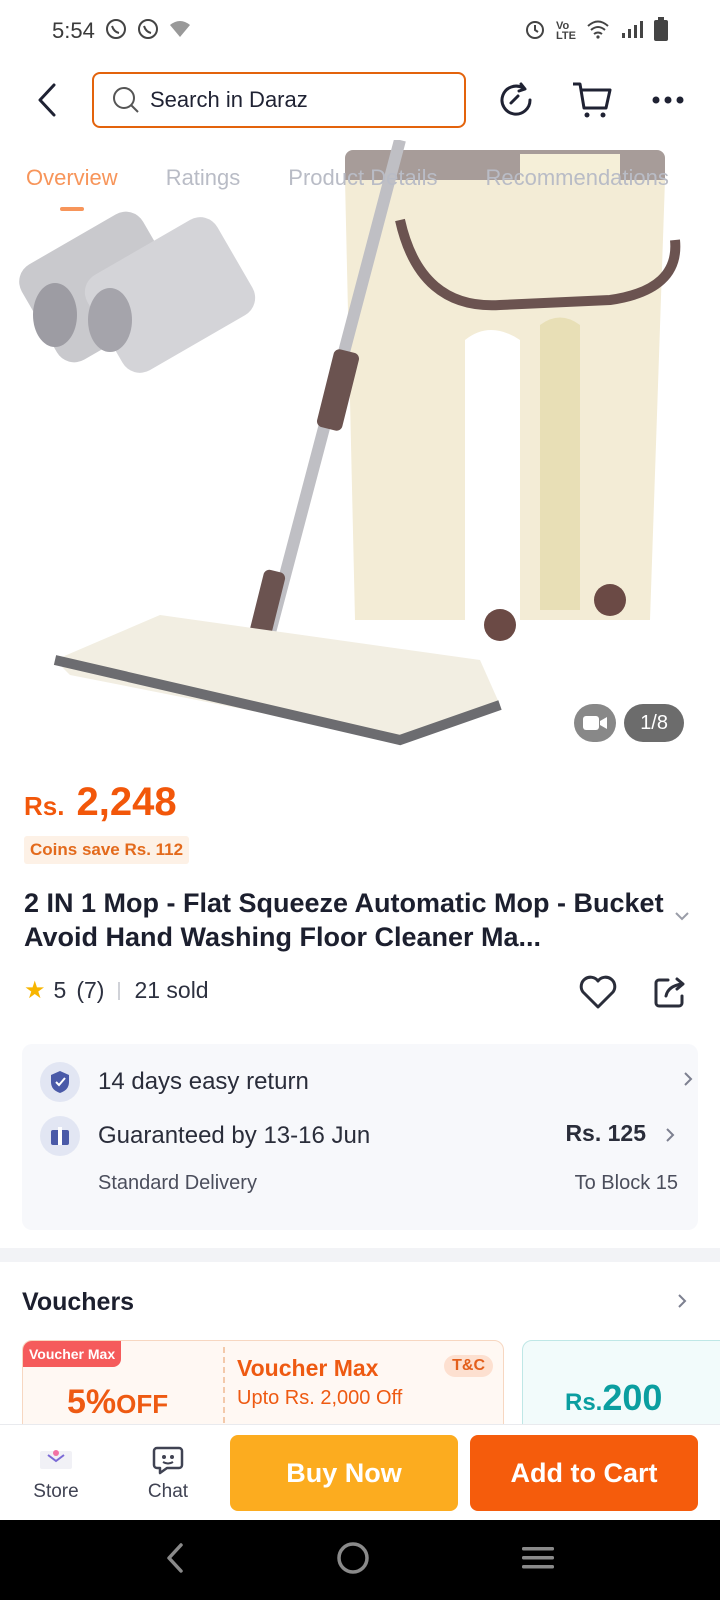 The width and height of the screenshot is (720, 1600). I want to click on tab-ratings: Ratings, so click(203, 178).